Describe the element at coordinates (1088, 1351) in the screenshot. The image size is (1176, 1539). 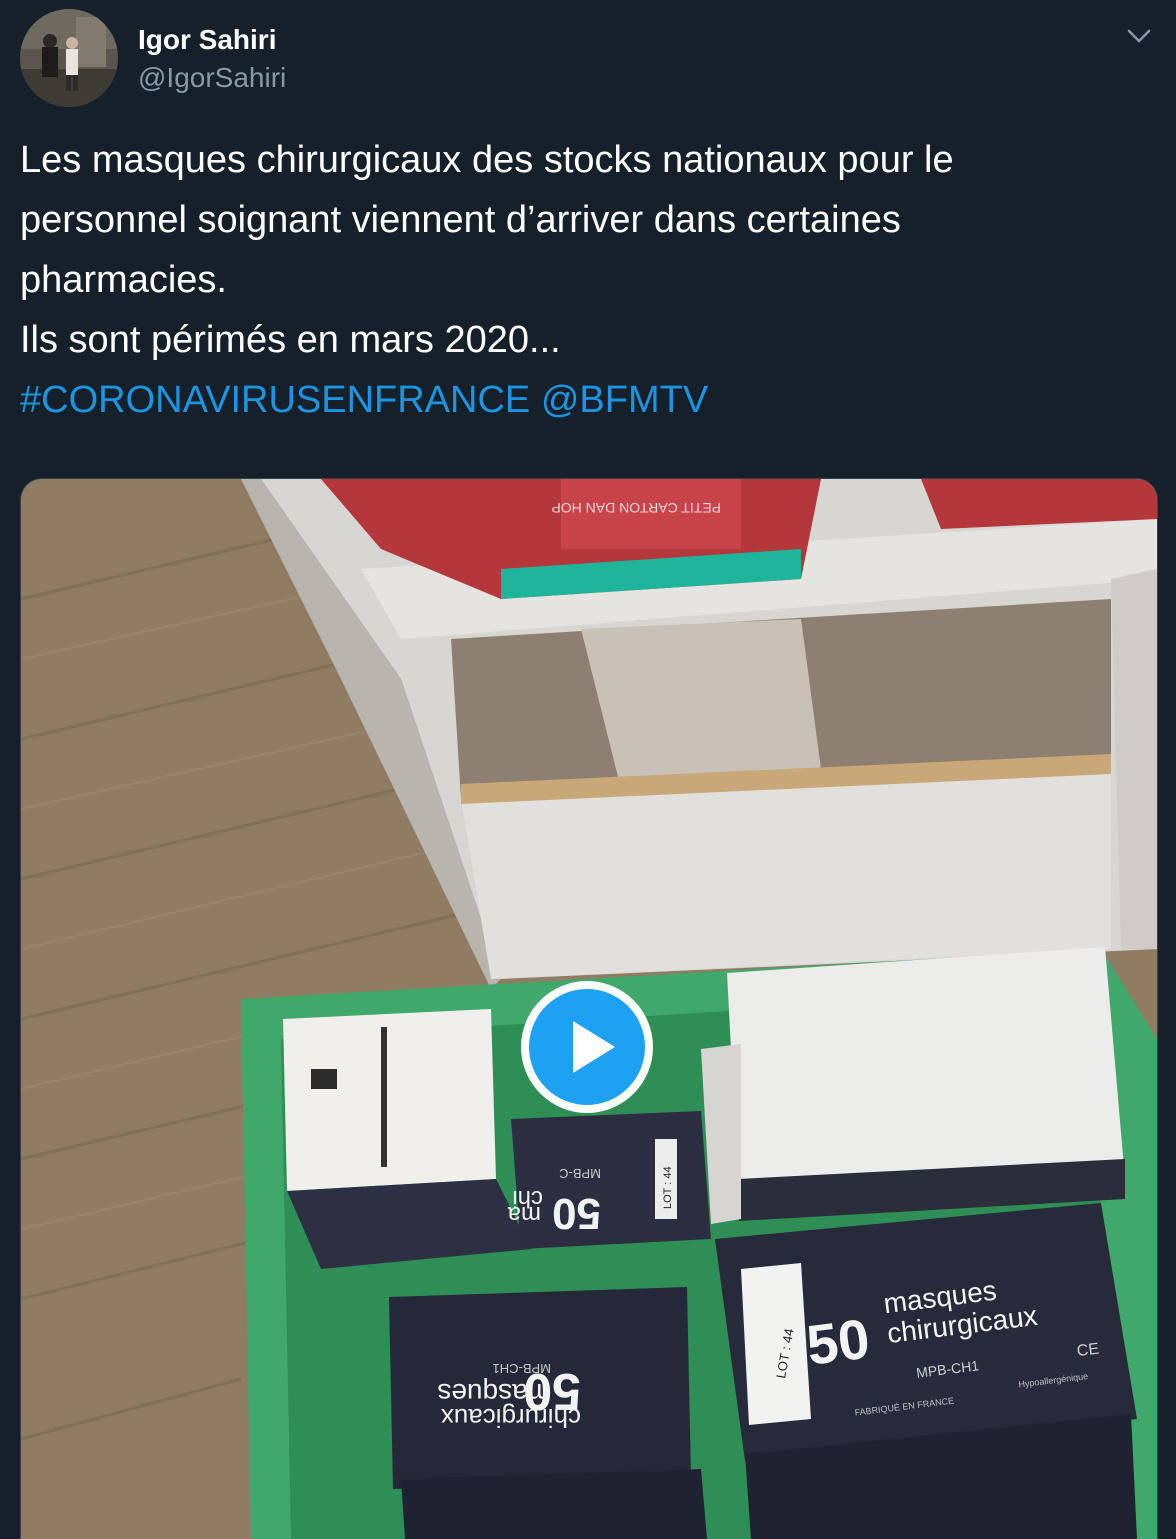
I see `box-front-ce: CE` at that location.